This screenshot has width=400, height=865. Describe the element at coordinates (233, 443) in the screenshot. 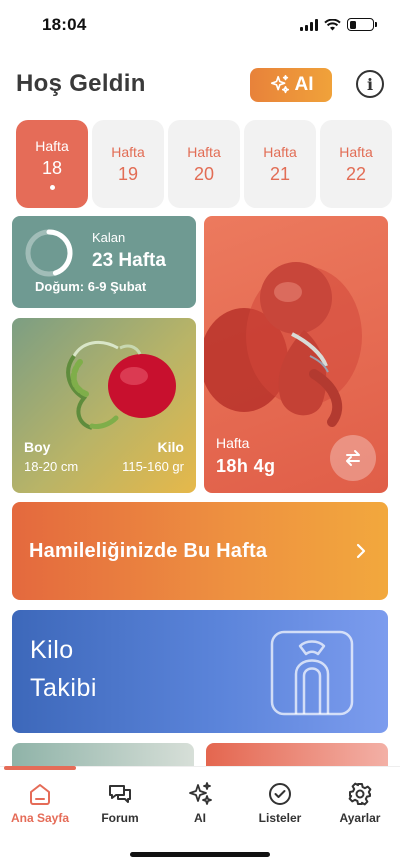

I see `baby-week-label: Hafta` at that location.